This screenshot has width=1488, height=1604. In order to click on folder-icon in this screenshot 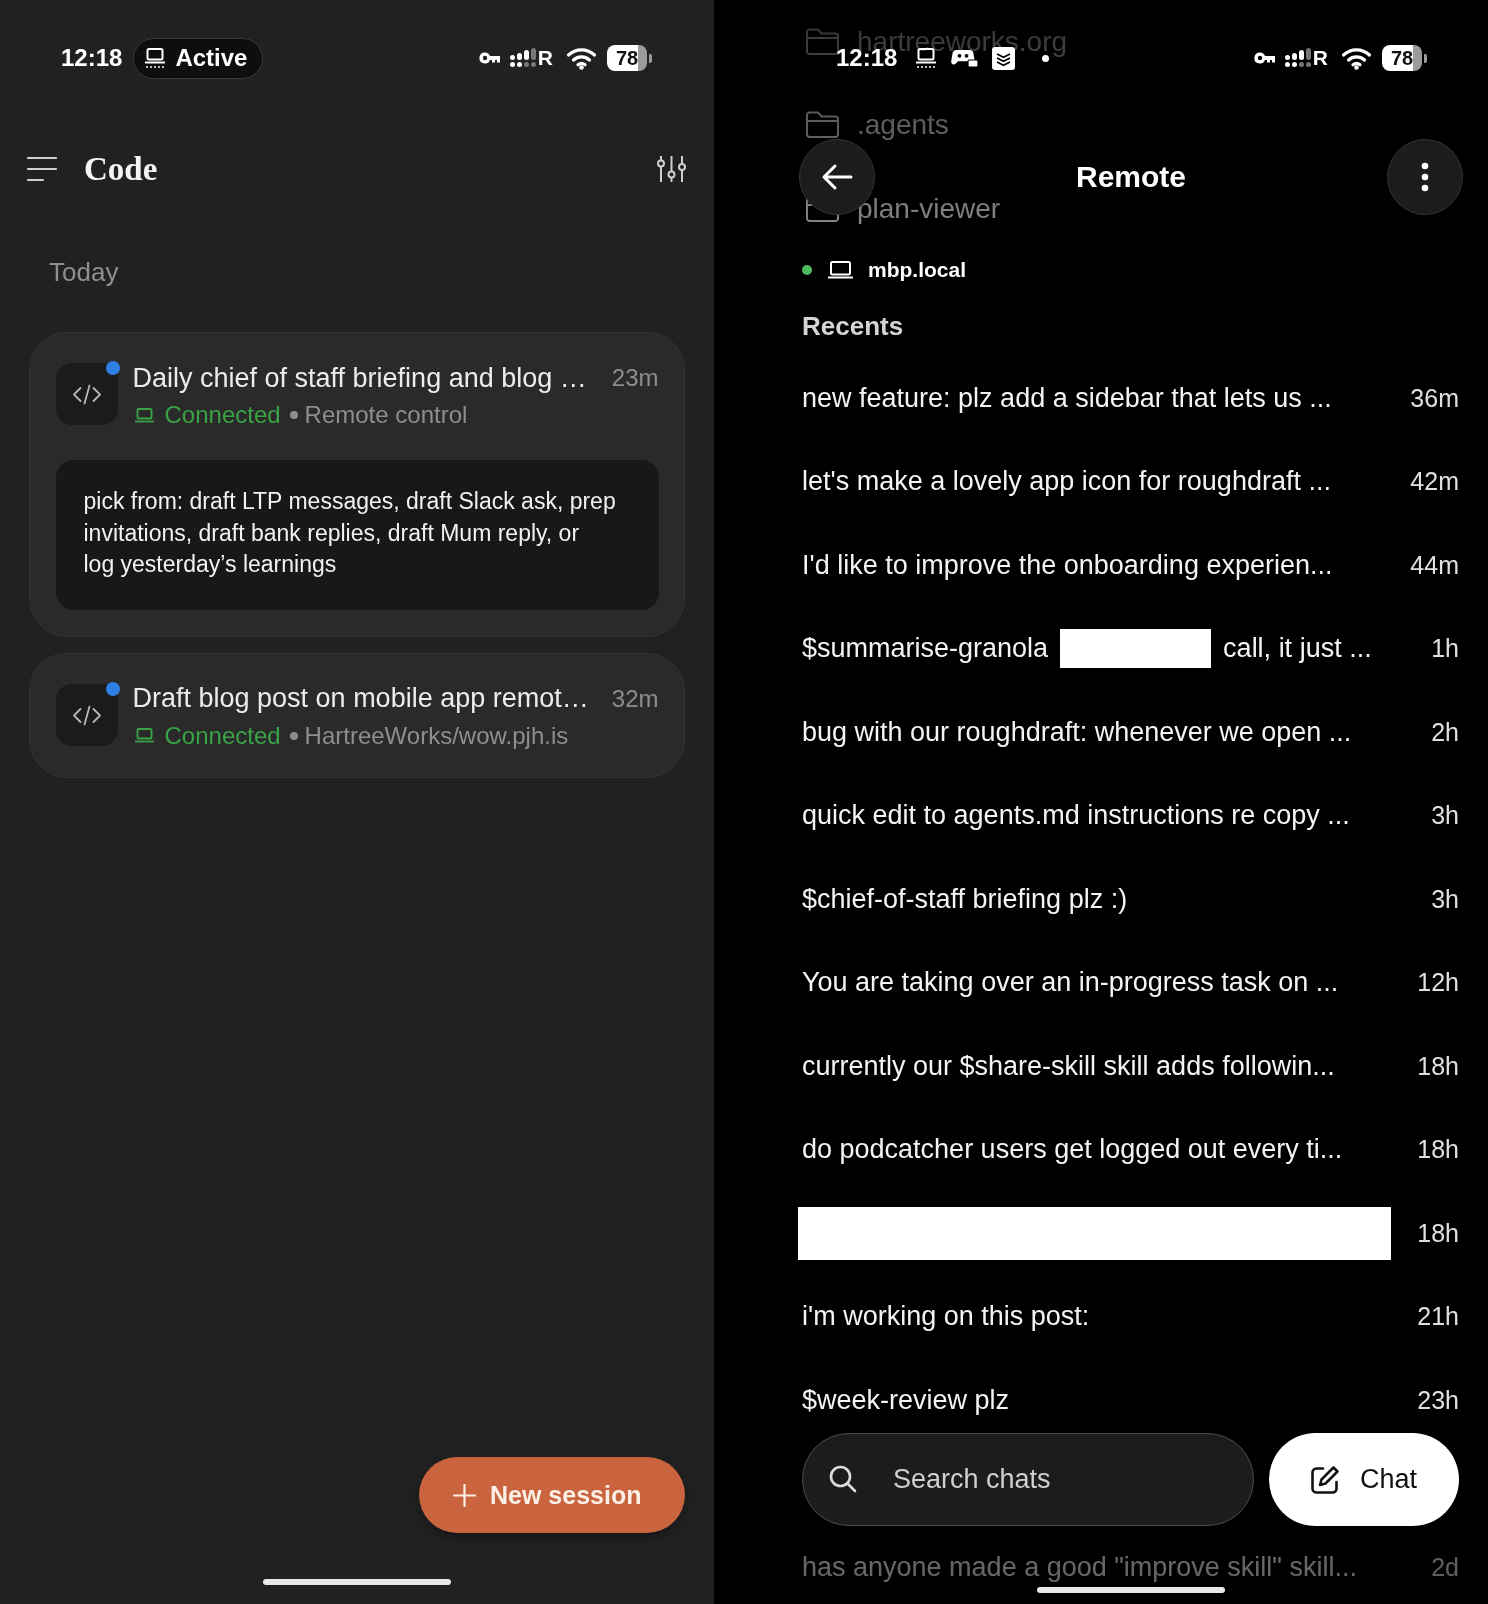, I will do `click(822, 125)`.